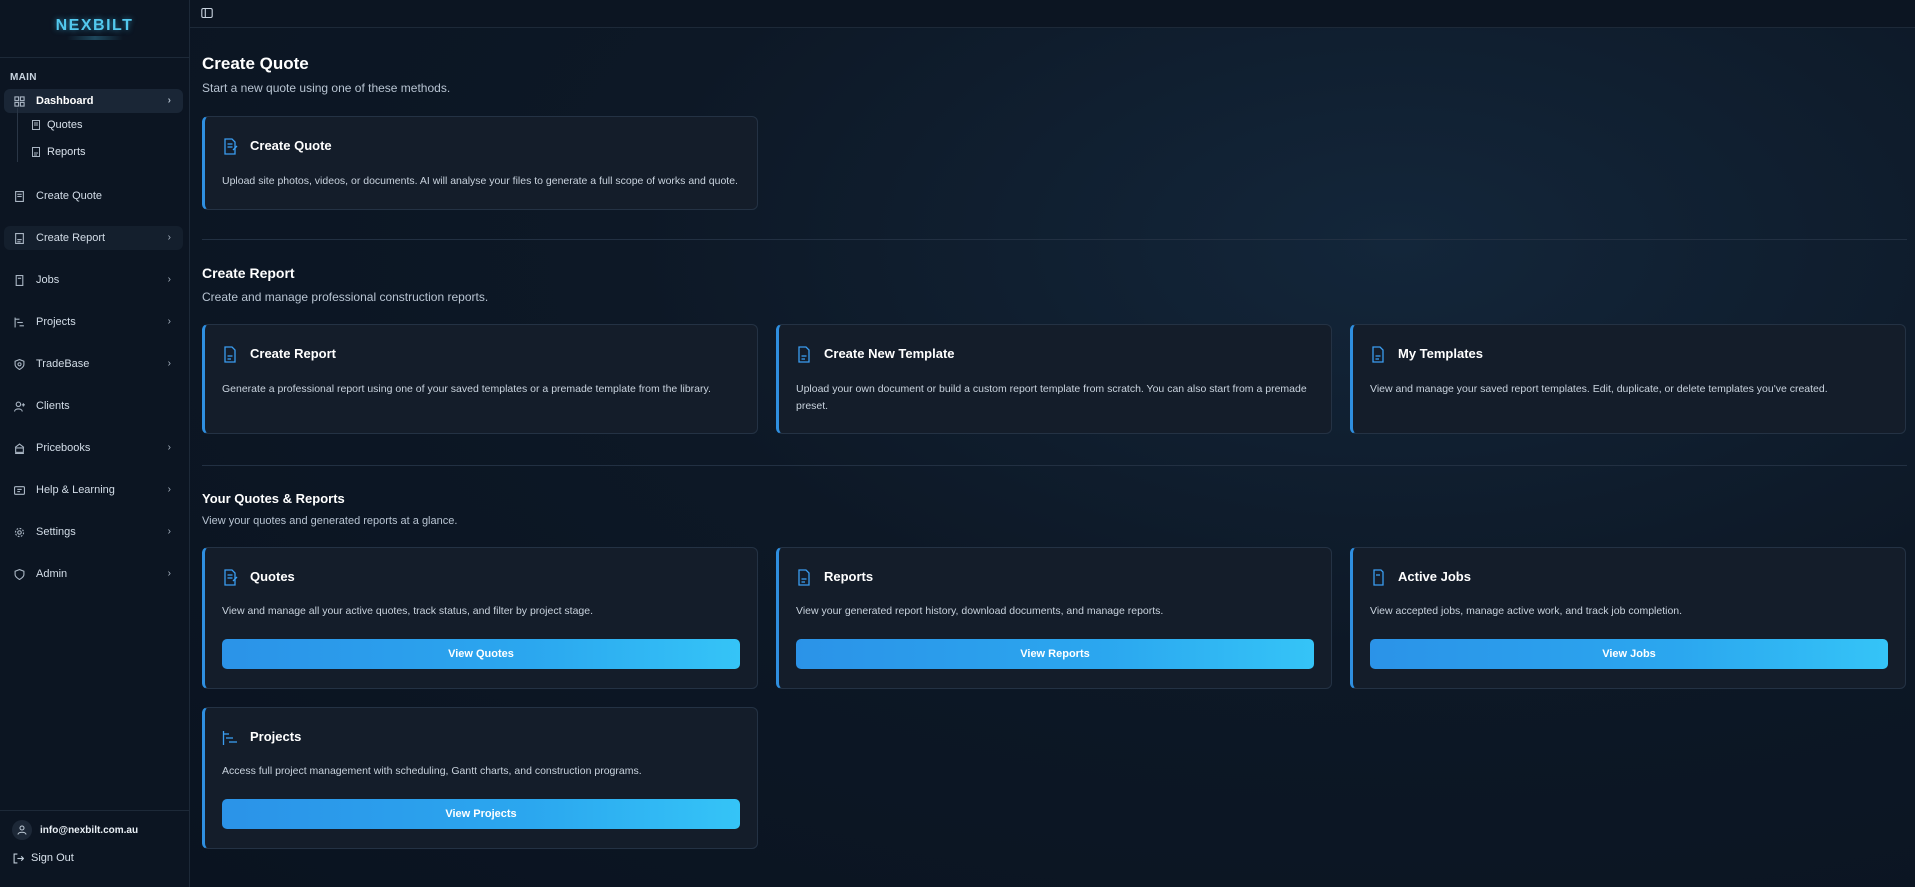  Describe the element at coordinates (93, 364) in the screenshot. I see `sidebar-item-tradebase: TradeBase ›` at that location.